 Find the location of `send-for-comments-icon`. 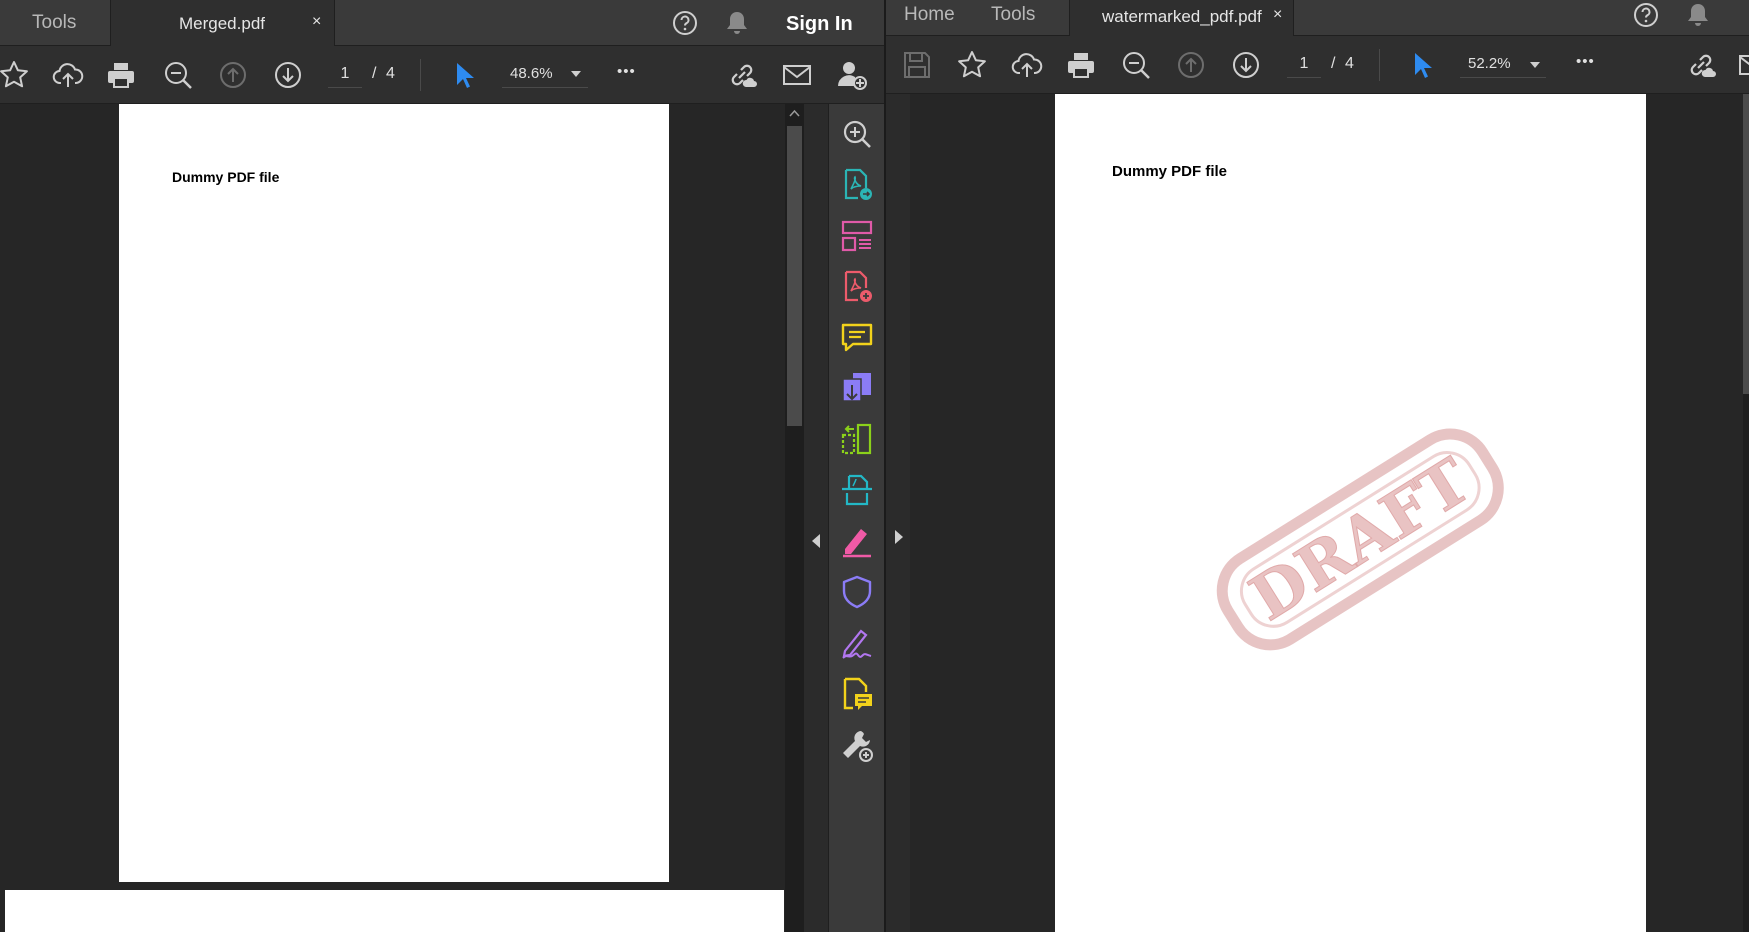

send-for-comments-icon is located at coordinates (857, 694).